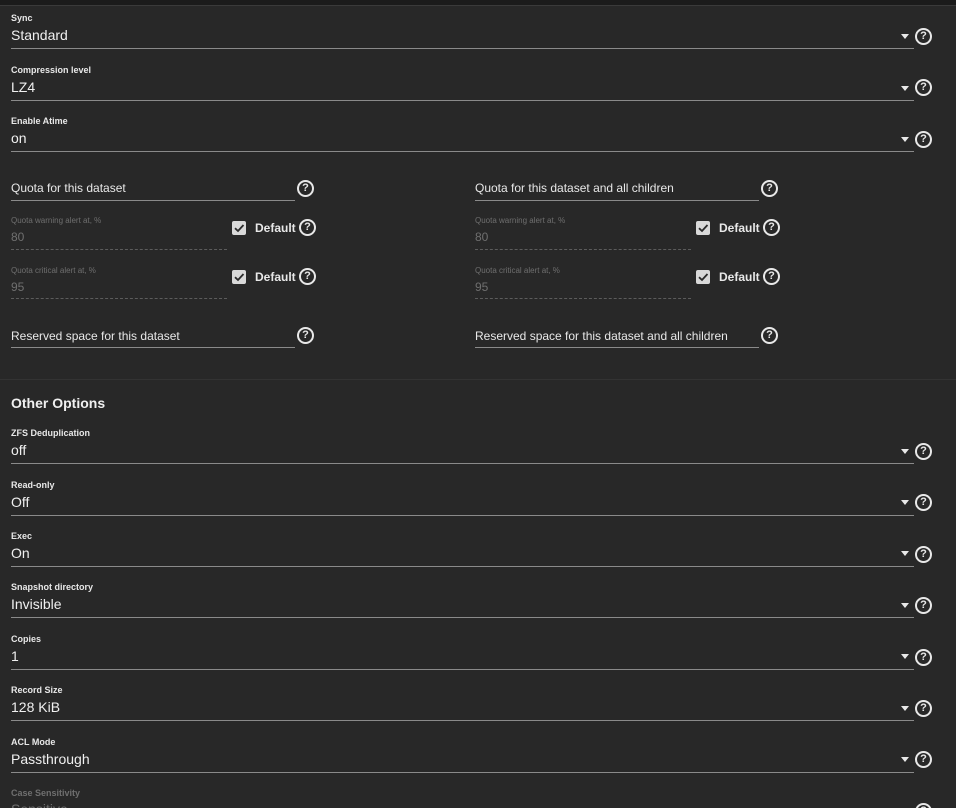  Describe the element at coordinates (478, 3) in the screenshot. I see `top-edge` at that location.